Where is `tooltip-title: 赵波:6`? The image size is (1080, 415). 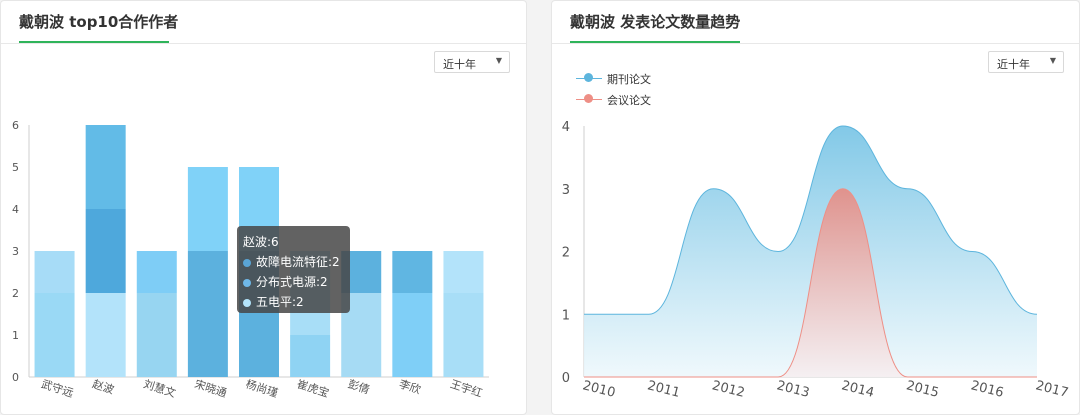
tooltip-title: 赵波:6 is located at coordinates (261, 242).